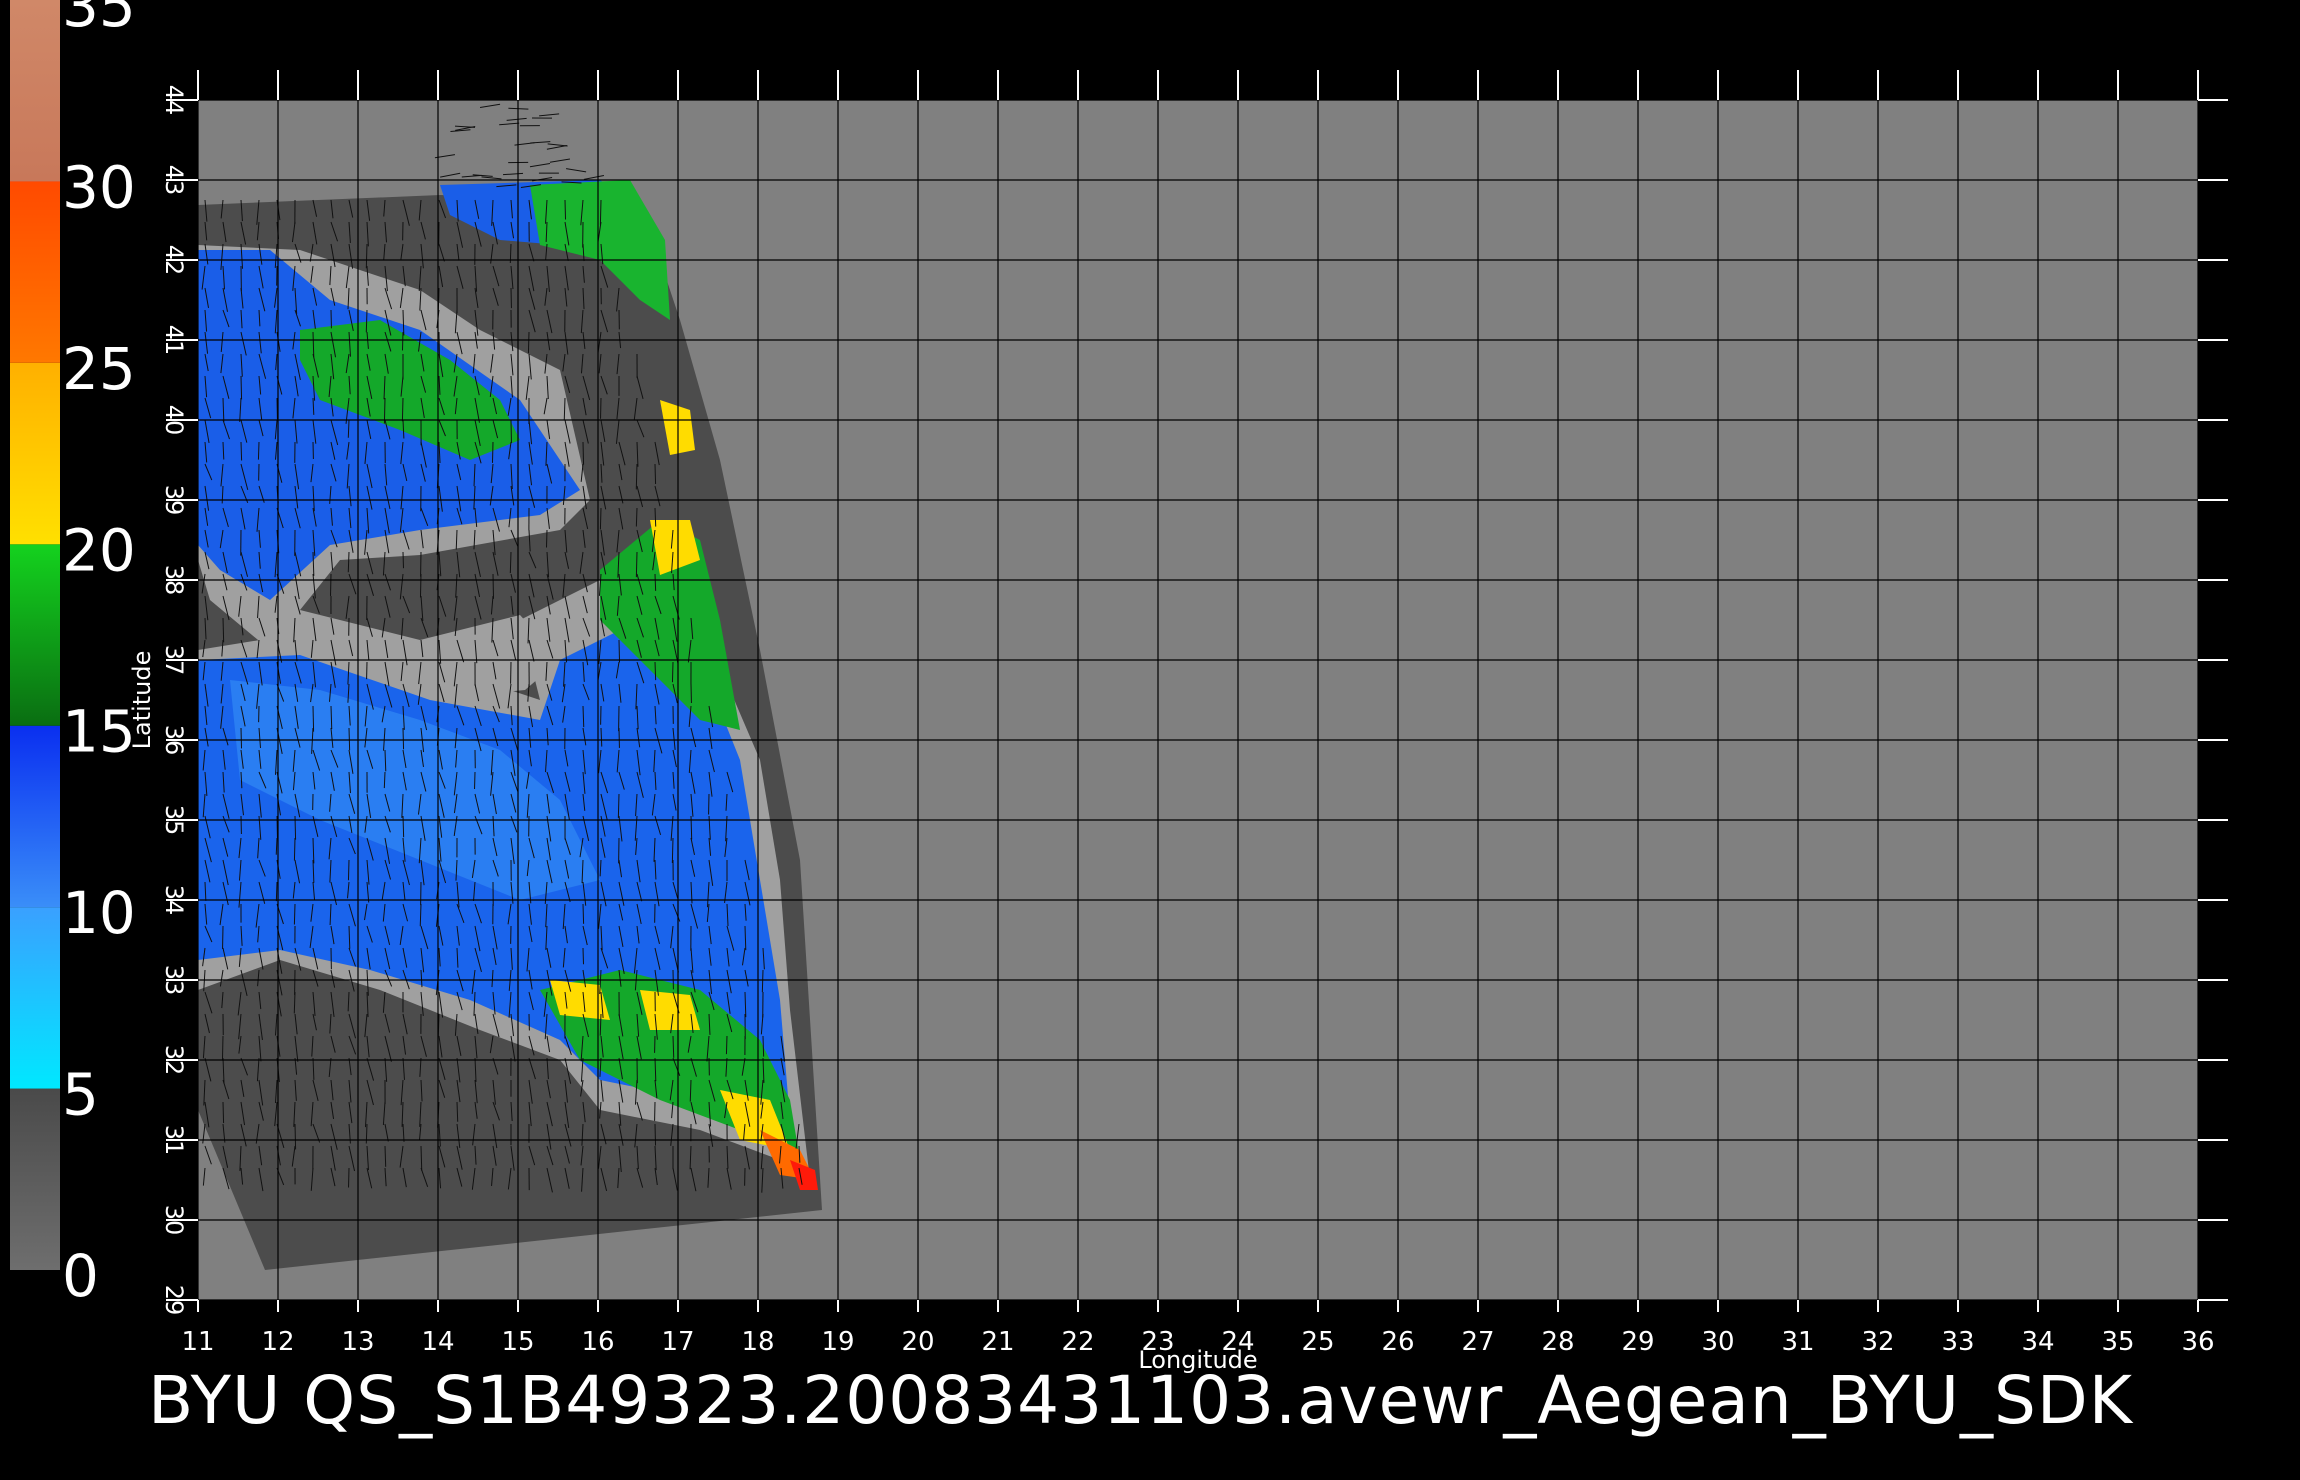 The image size is (2300, 1480). What do you see at coordinates (437, 1342) in the screenshot?
I see `x-tick-label: 14` at bounding box center [437, 1342].